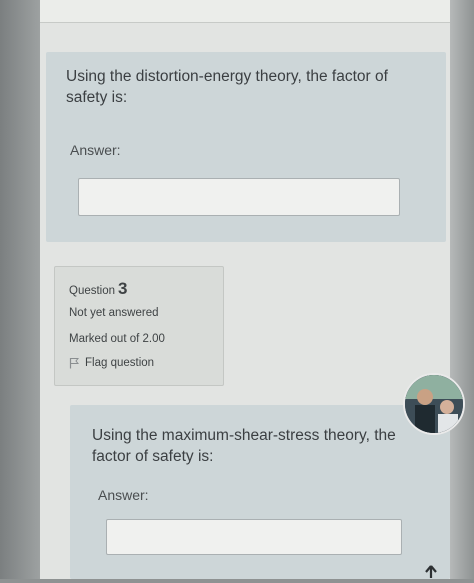 The image size is (474, 583). I want to click on flag-question-button: Flag question, so click(111, 363).